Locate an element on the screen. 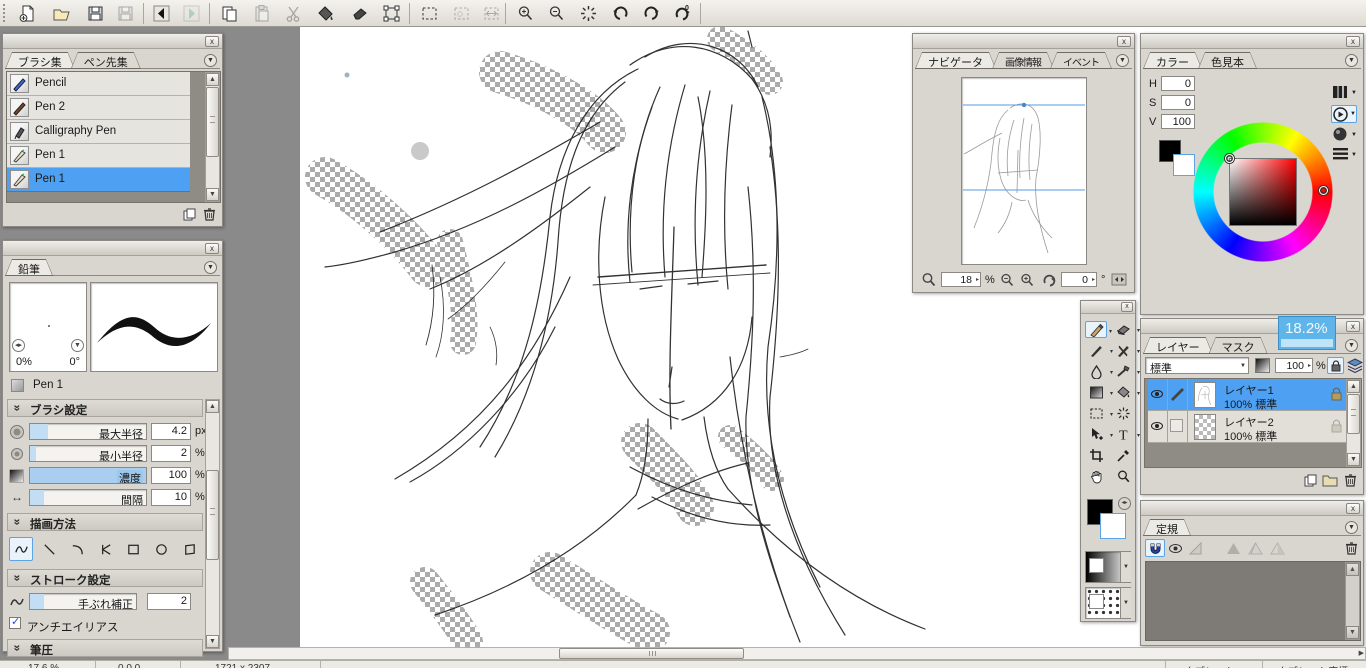  ruler-panel-titlebar: x is located at coordinates (1252, 508).